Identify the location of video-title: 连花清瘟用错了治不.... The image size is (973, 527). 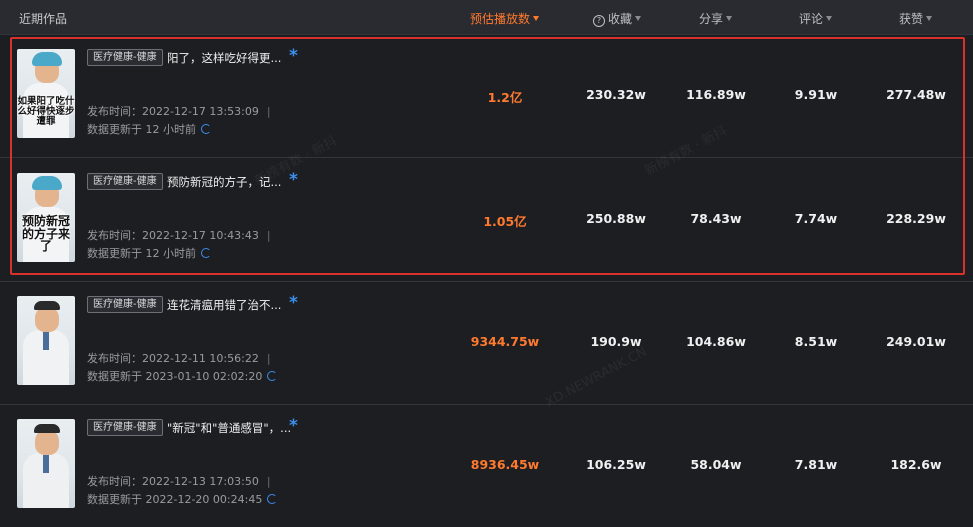
(224, 305).